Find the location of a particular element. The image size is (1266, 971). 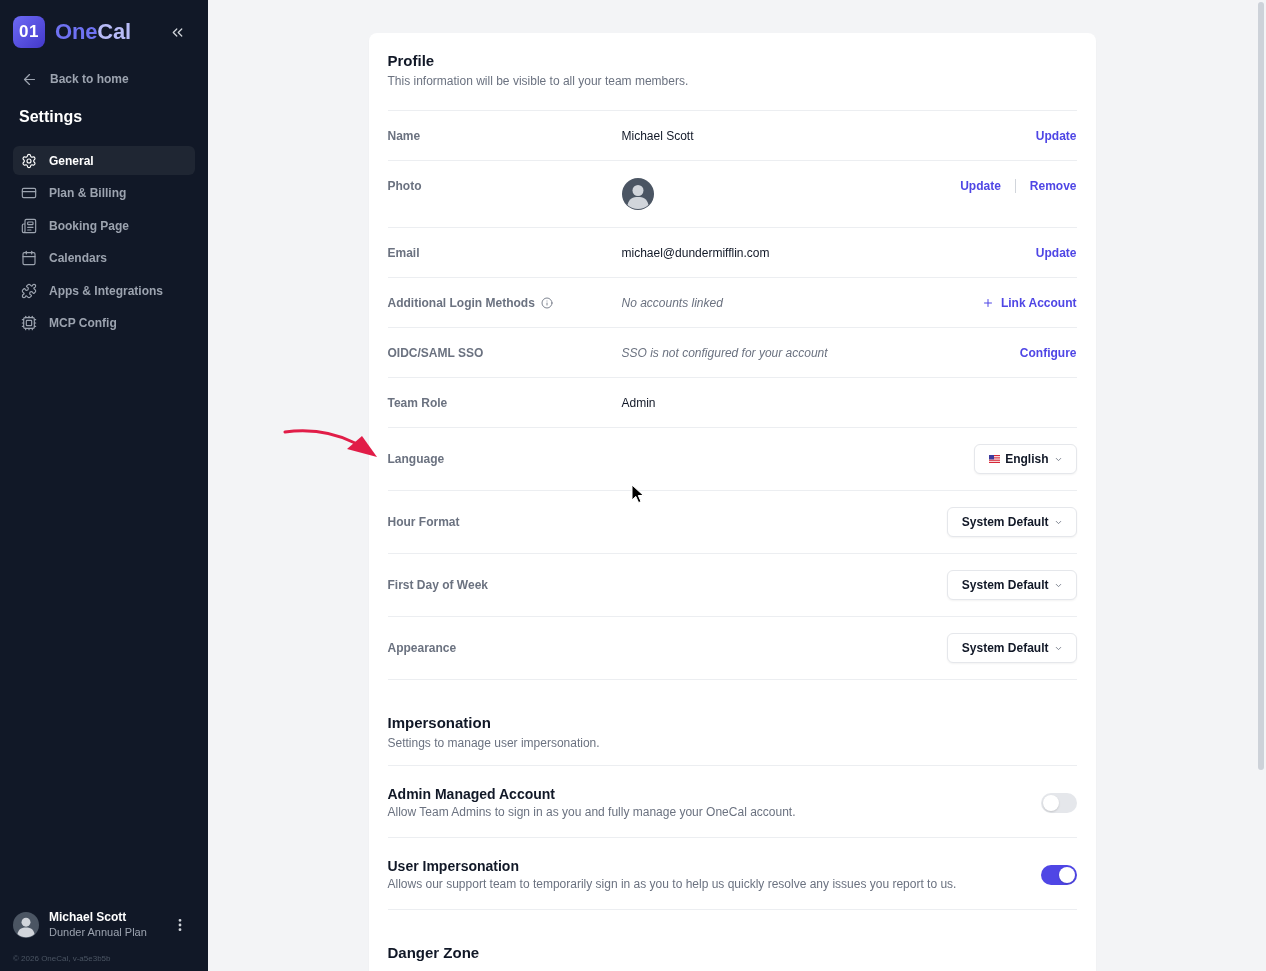

scrollbar-thumb is located at coordinates (1261, 386).